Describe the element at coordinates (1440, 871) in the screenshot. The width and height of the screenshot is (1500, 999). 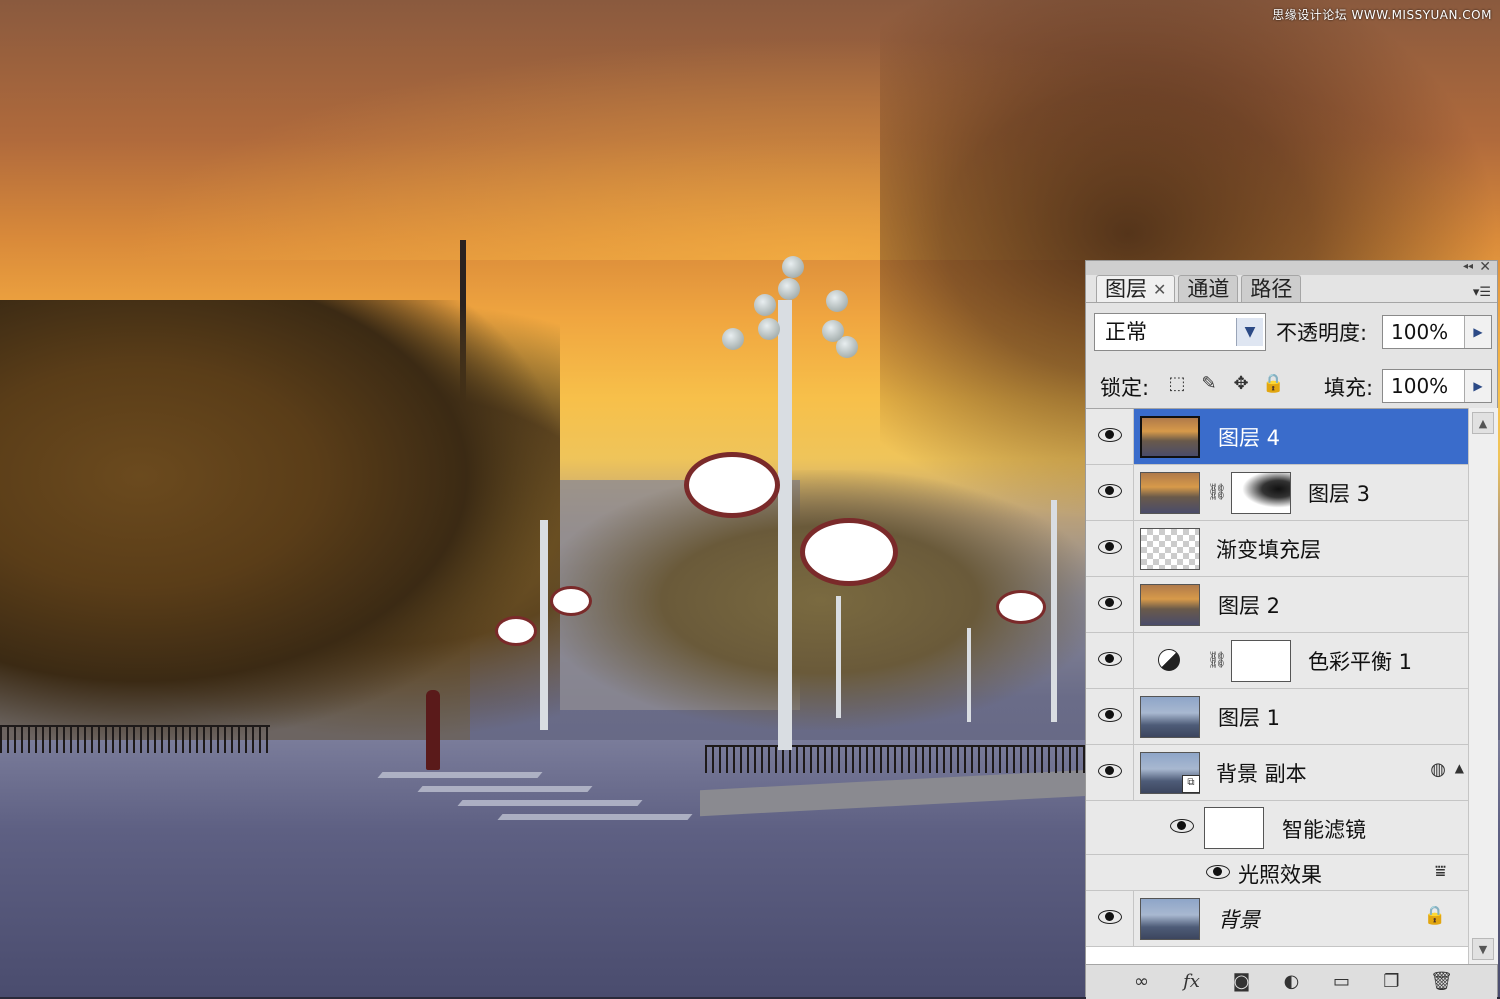
I see `filter-options-icon: ⩸` at that location.